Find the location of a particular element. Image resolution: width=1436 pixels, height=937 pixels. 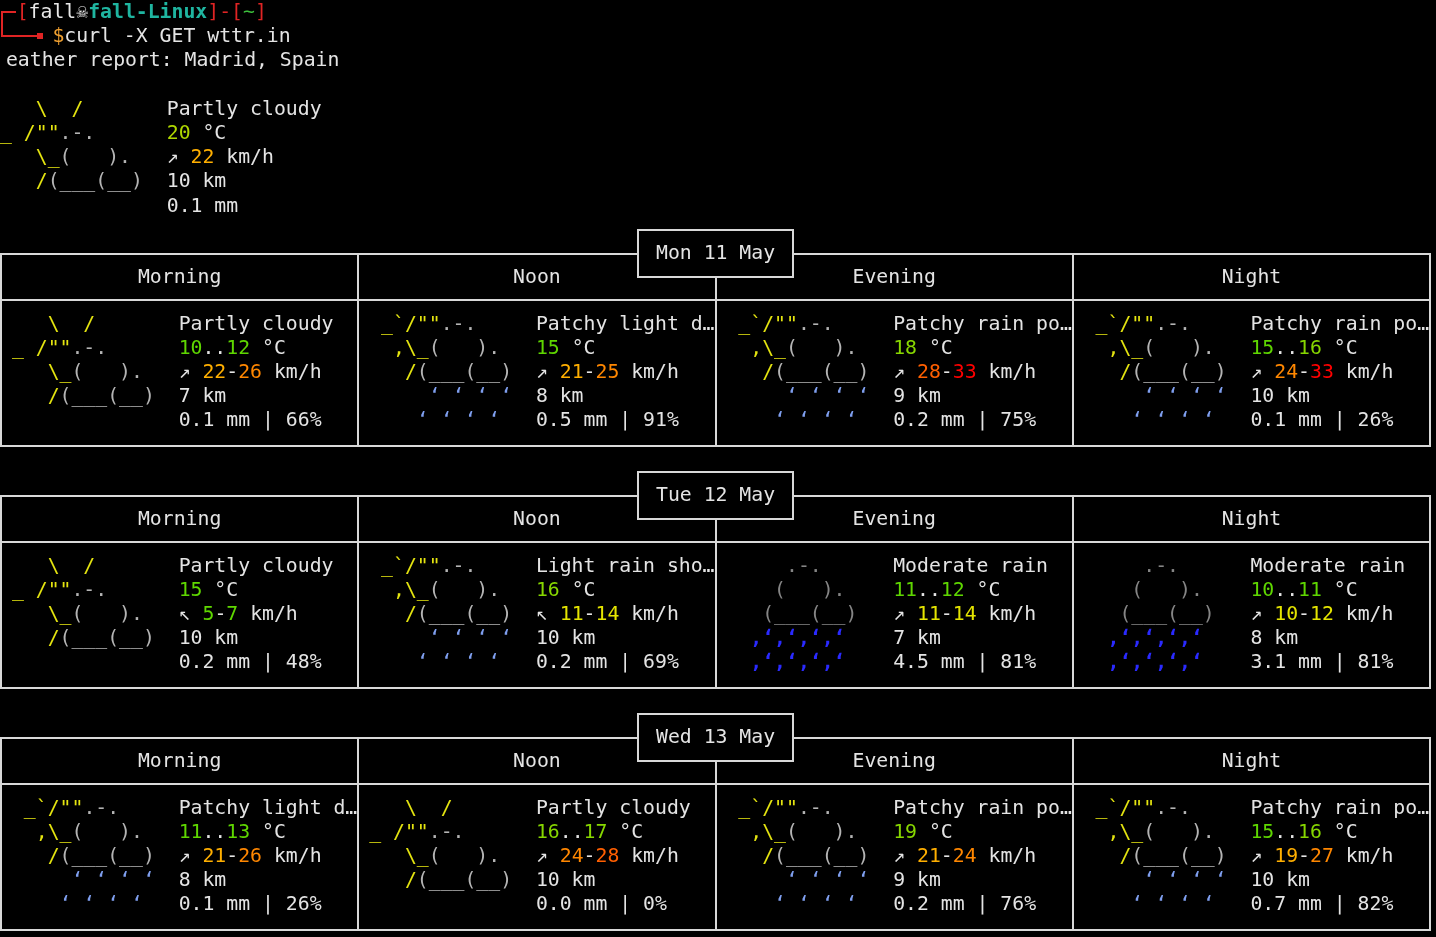

wind-text: ↗ 24-28 km/h is located at coordinates (607, 855).